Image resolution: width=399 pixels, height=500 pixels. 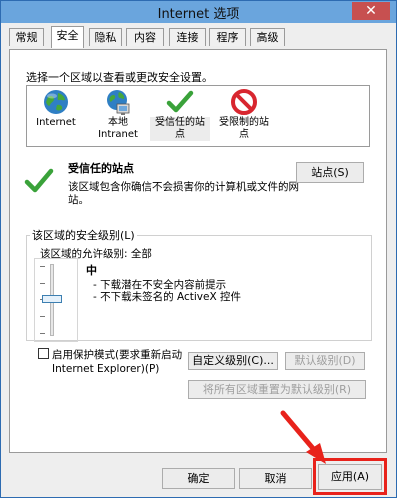 What do you see at coordinates (145, 37) in the screenshot?
I see `tab-content: 内容` at bounding box center [145, 37].